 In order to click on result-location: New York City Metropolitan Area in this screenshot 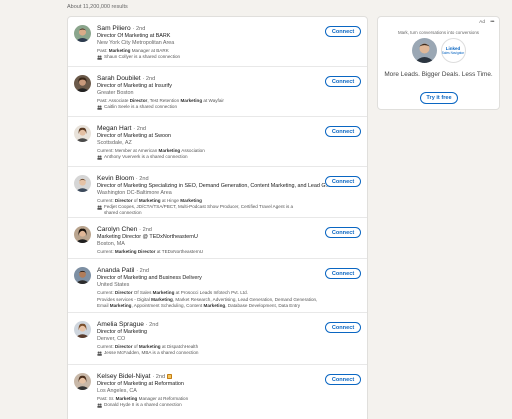, I will do `click(136, 43)`.